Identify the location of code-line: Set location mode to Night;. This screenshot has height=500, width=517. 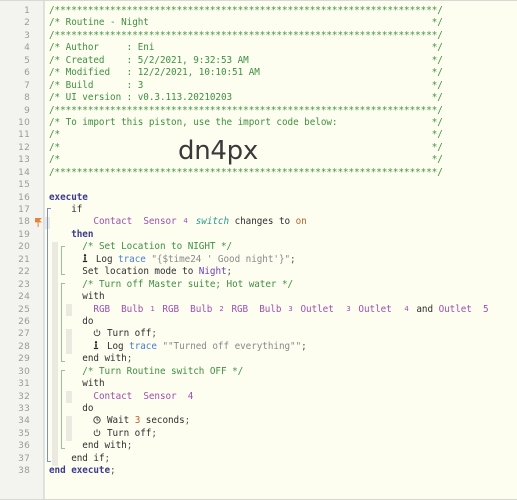
(281, 272).